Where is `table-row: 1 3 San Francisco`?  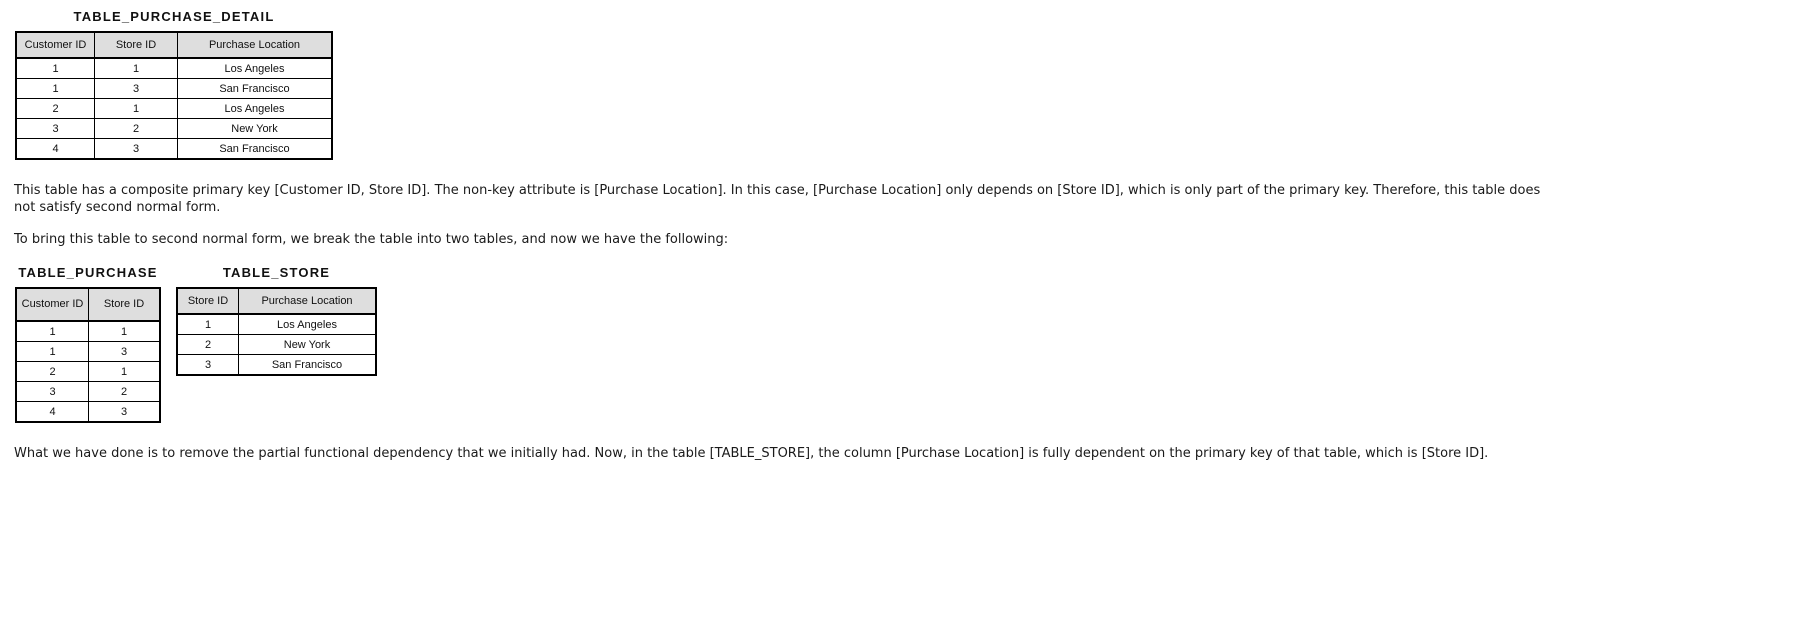
table-row: 1 3 San Francisco is located at coordinates (174, 88).